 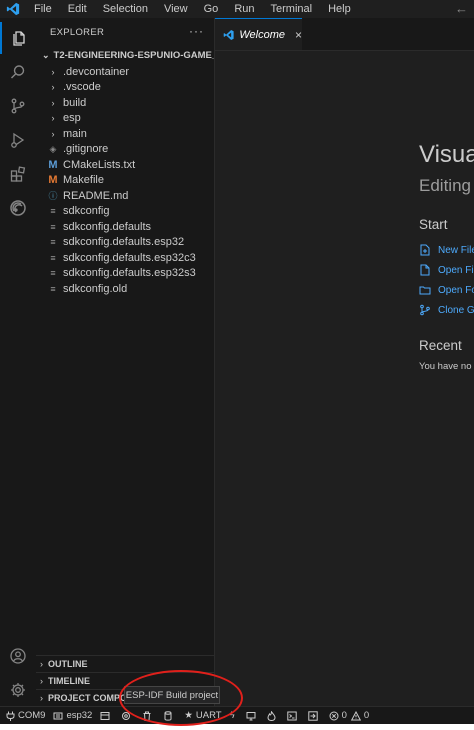 What do you see at coordinates (46, 54) in the screenshot?
I see `chevron-down-icon: ⌄` at bounding box center [46, 54].